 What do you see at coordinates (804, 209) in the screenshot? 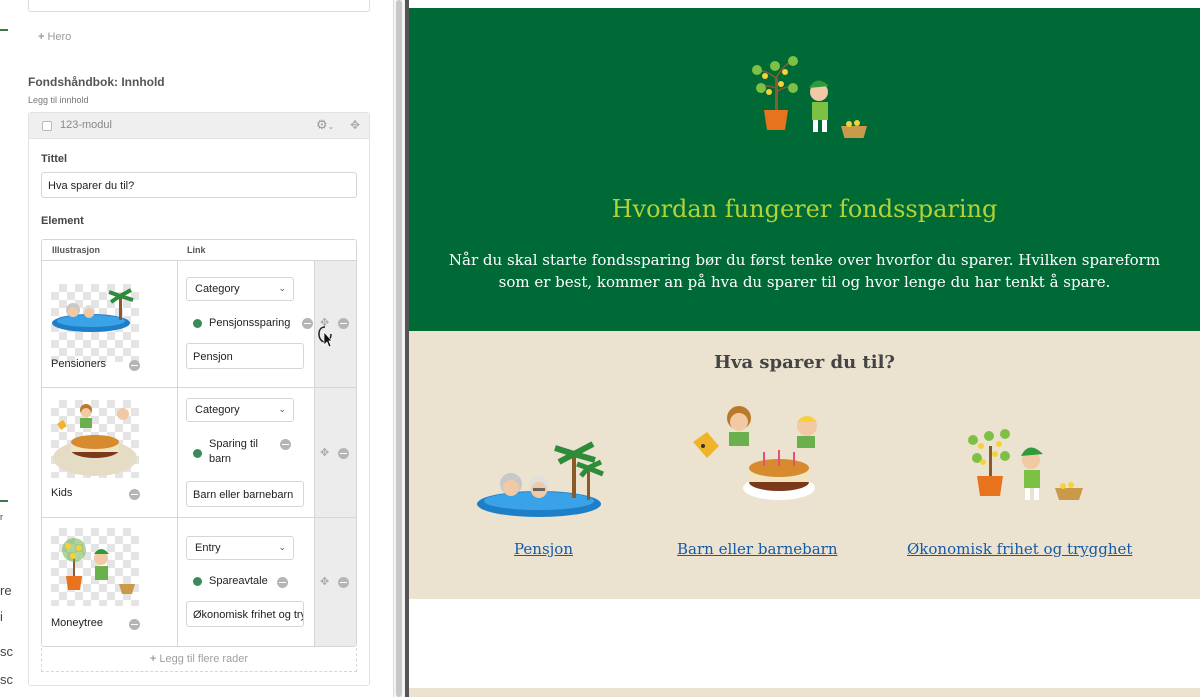
I see `hero-title: Hvordan fungerer fondssparing` at bounding box center [804, 209].